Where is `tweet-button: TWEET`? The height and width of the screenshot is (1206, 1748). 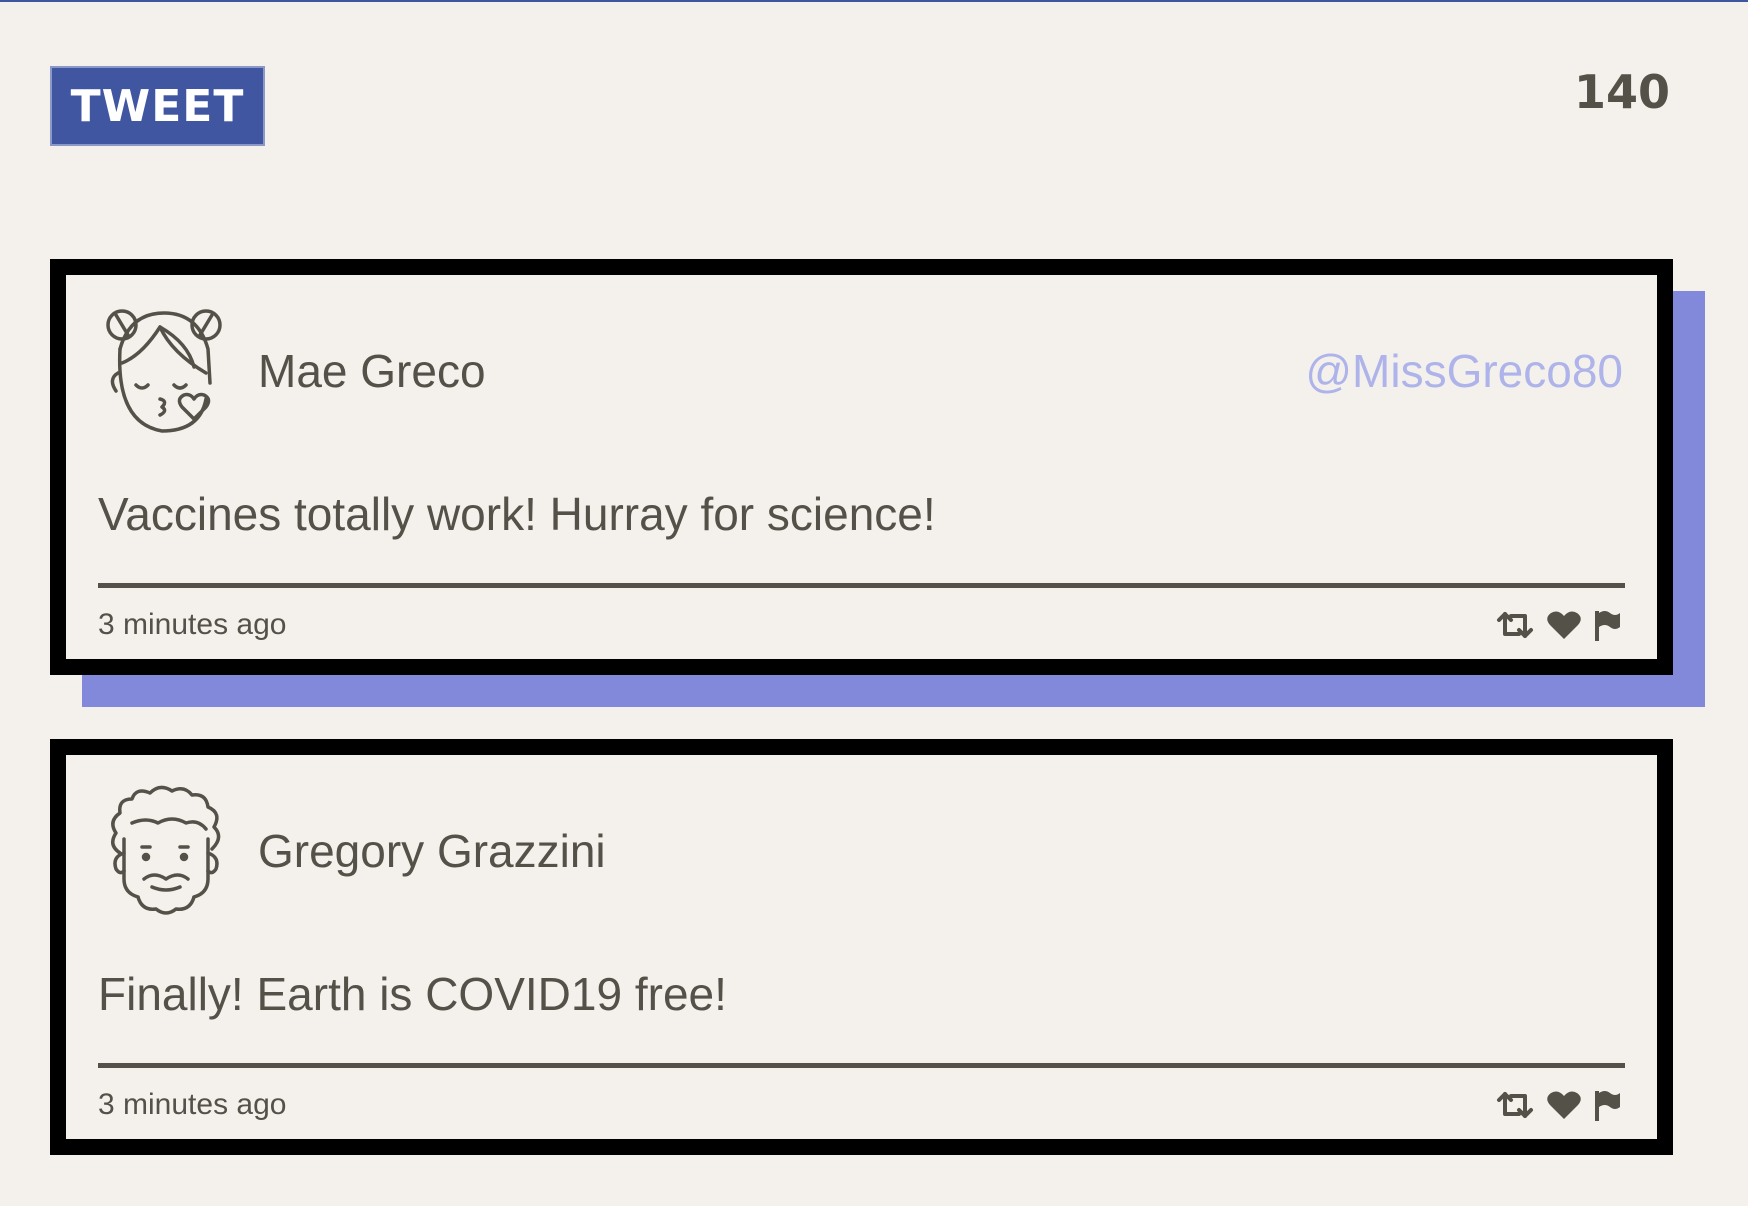
tweet-button: TWEET is located at coordinates (157, 106).